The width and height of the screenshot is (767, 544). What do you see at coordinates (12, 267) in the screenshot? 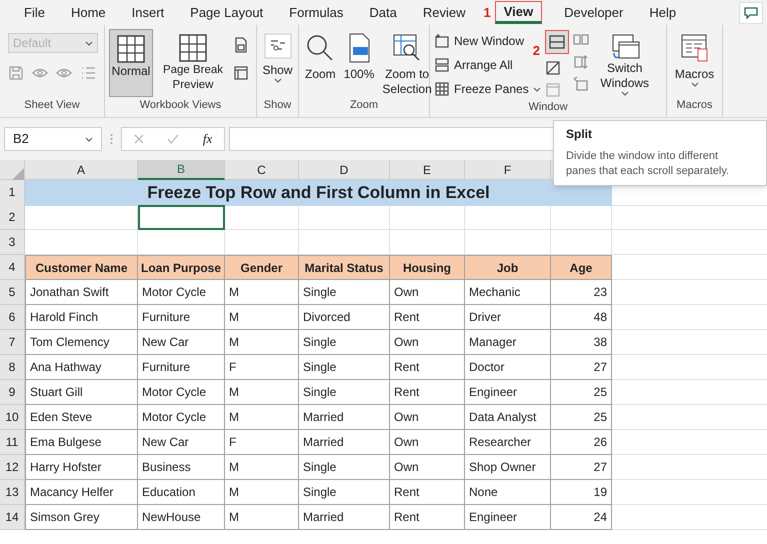
I see `row-header: 4` at bounding box center [12, 267].